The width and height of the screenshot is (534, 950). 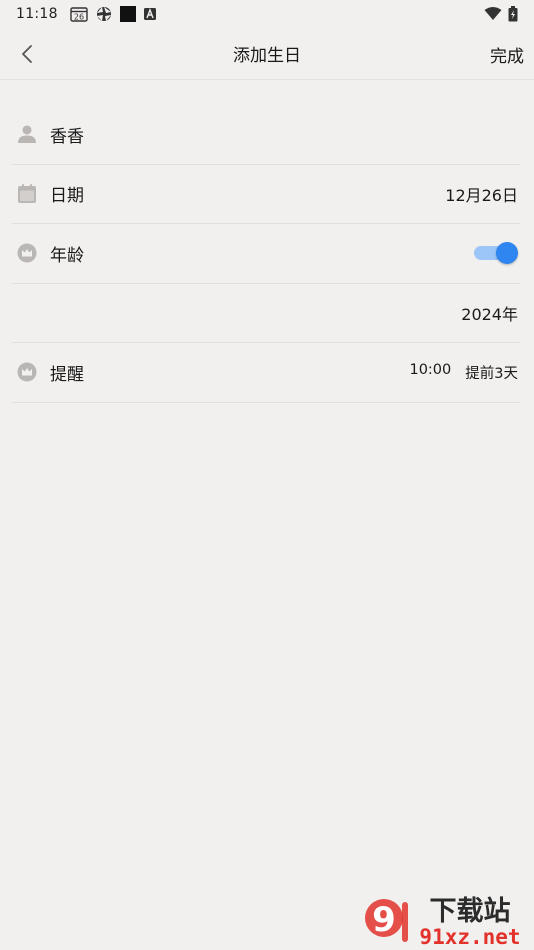 I want to click on chevron-left-icon, so click(x=27, y=54).